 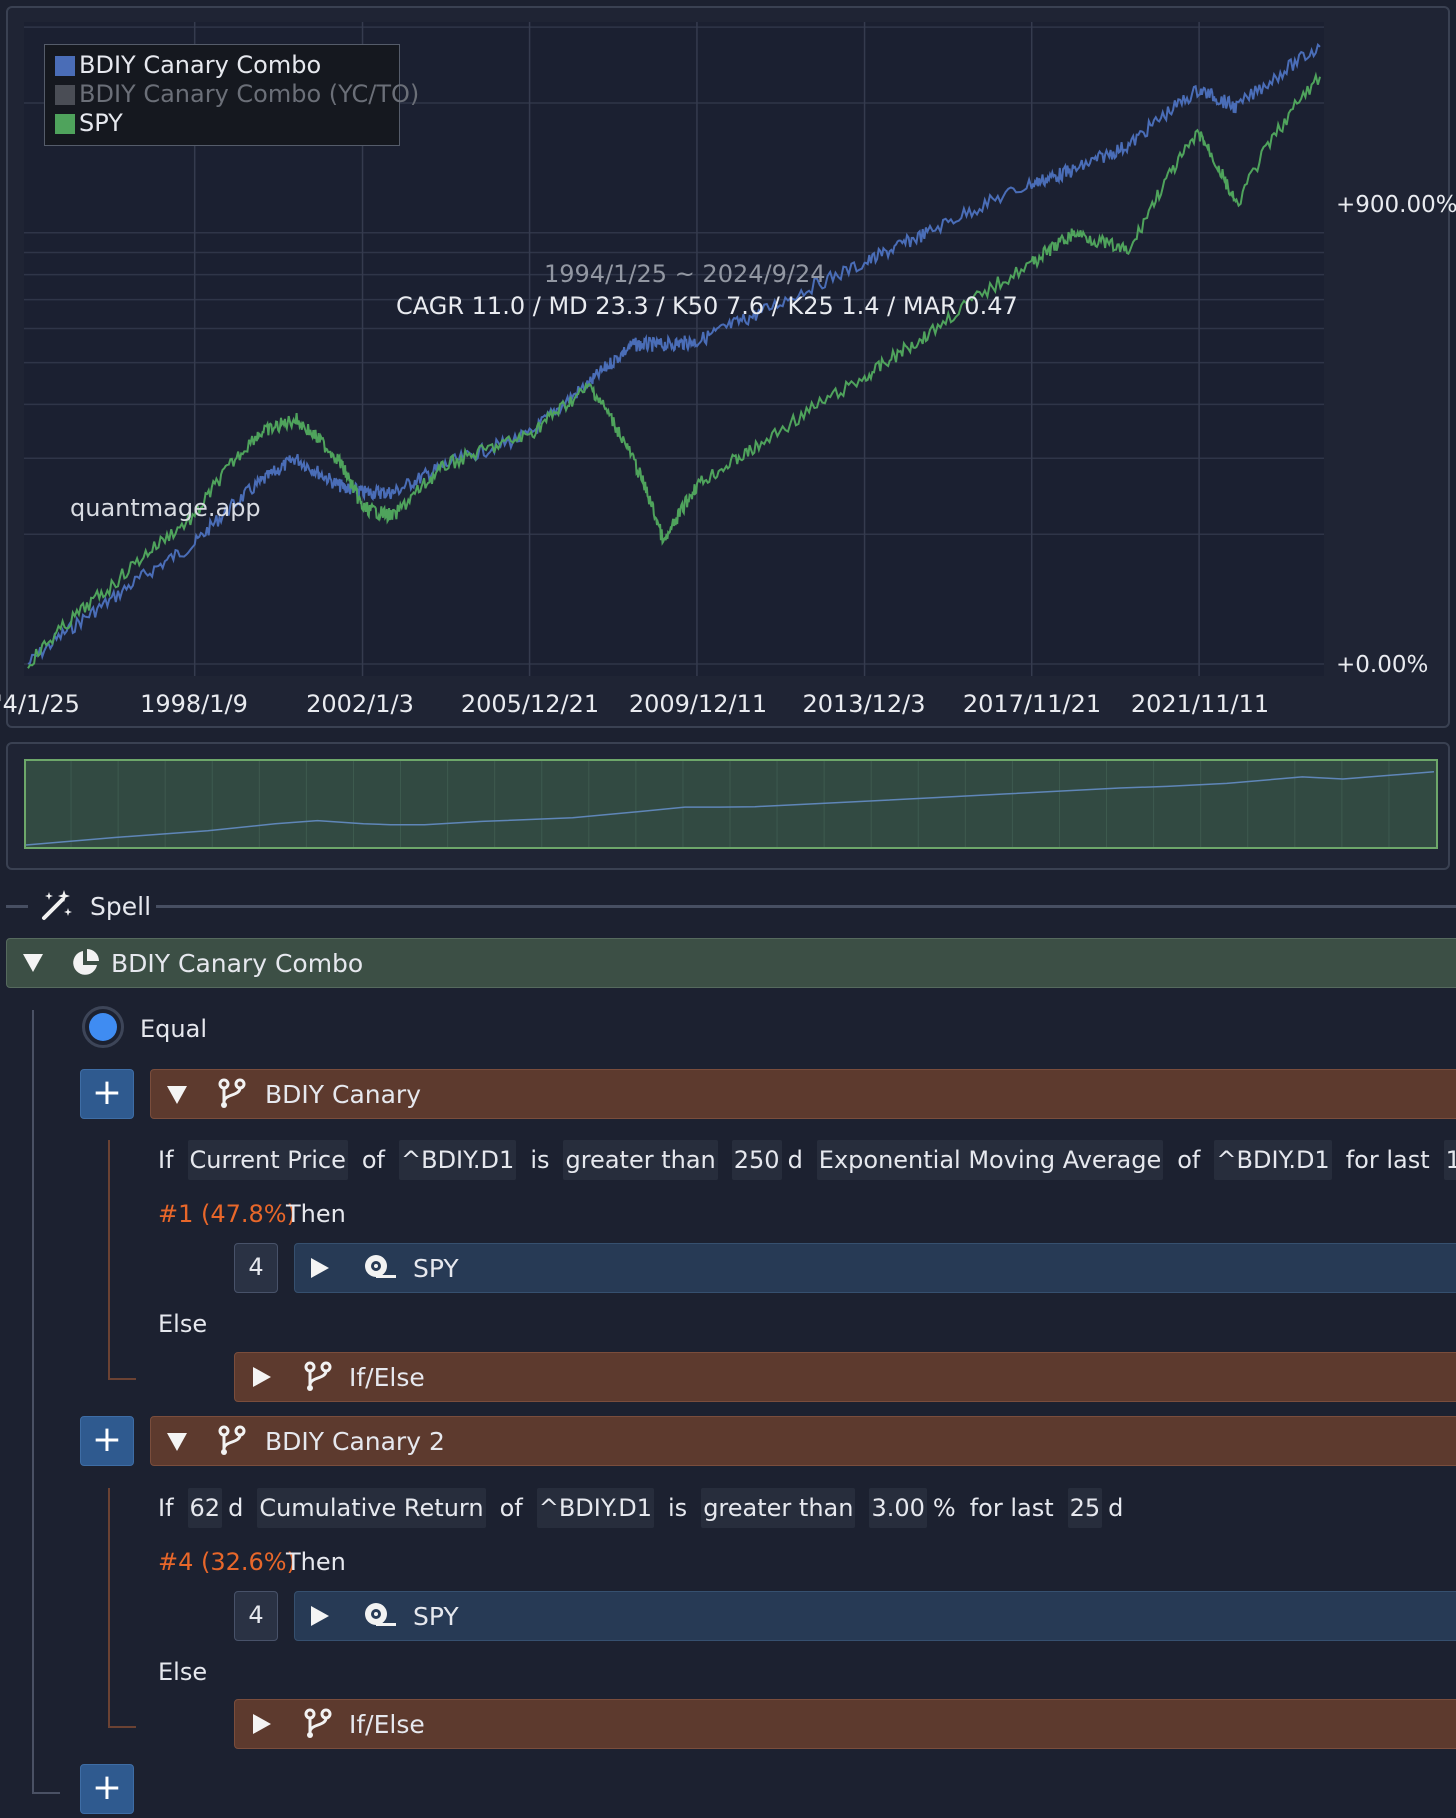 What do you see at coordinates (1449, 1160) in the screenshot?
I see `lookback-input: 1` at bounding box center [1449, 1160].